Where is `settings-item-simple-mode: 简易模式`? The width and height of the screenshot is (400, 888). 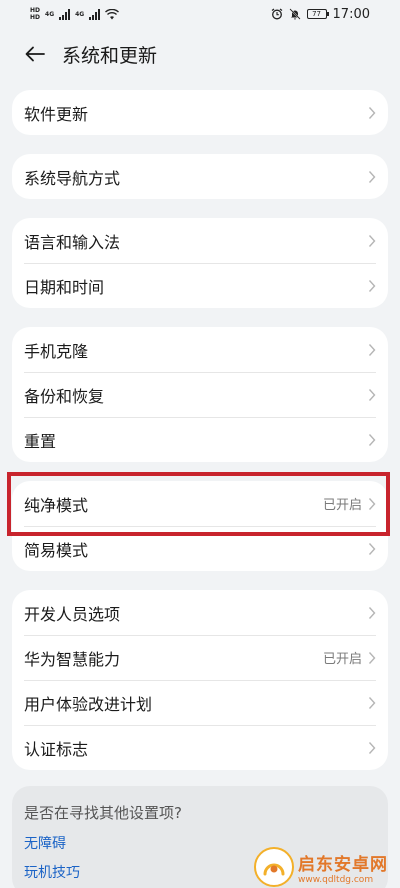 settings-item-simple-mode: 简易模式 is located at coordinates (200, 548).